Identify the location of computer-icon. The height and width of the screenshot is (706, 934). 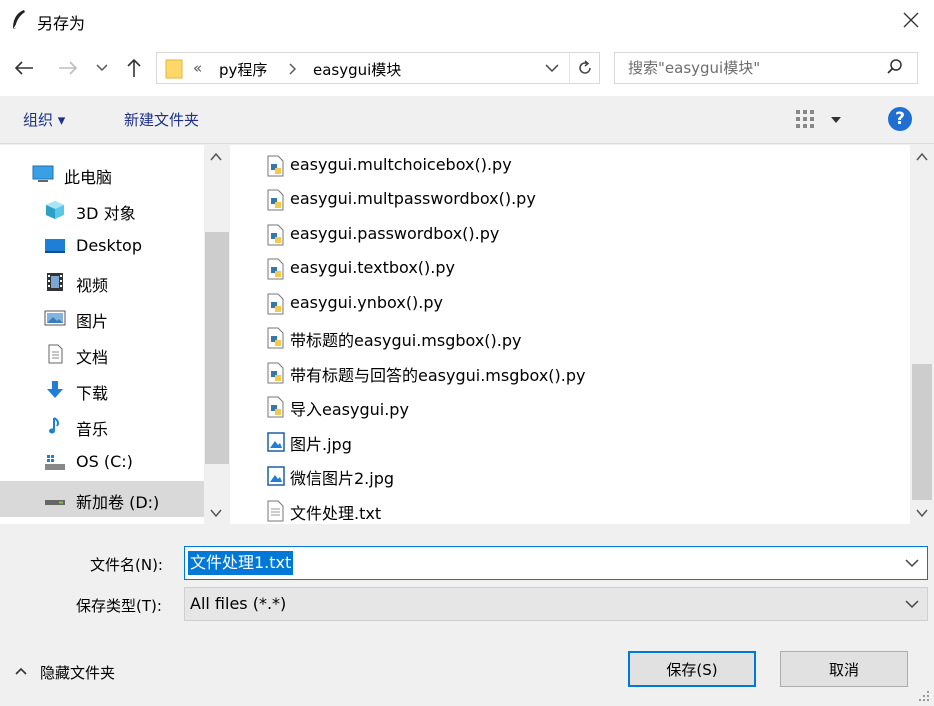
(43, 173).